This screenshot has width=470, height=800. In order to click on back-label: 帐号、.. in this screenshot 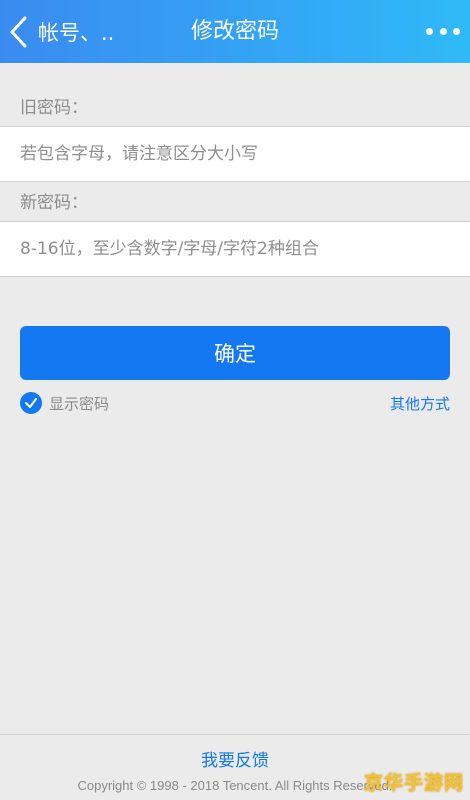, I will do `click(76, 33)`.